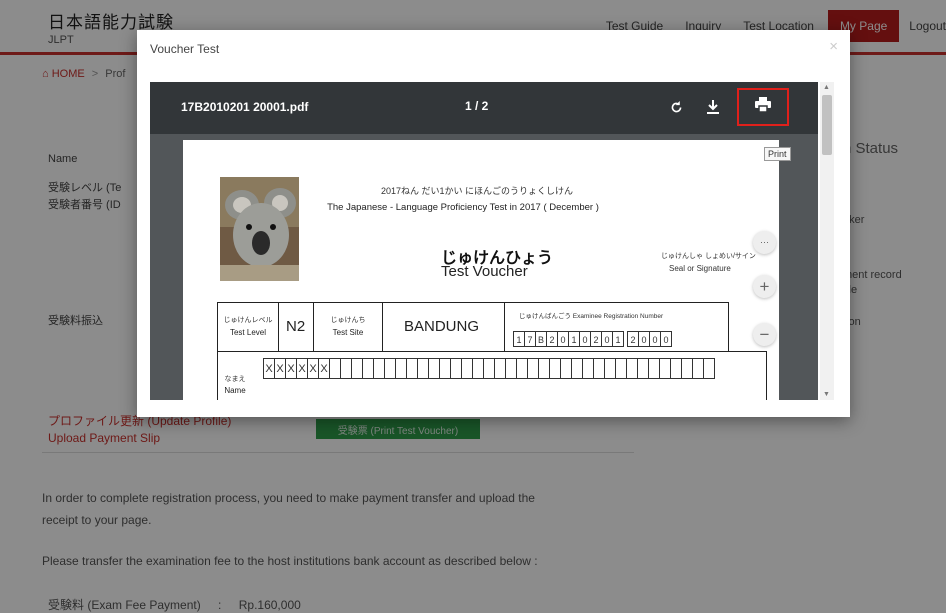 This screenshot has height=613, width=946. Describe the element at coordinates (348, 332) in the screenshot. I see `site-label-en: Test Site` at that location.